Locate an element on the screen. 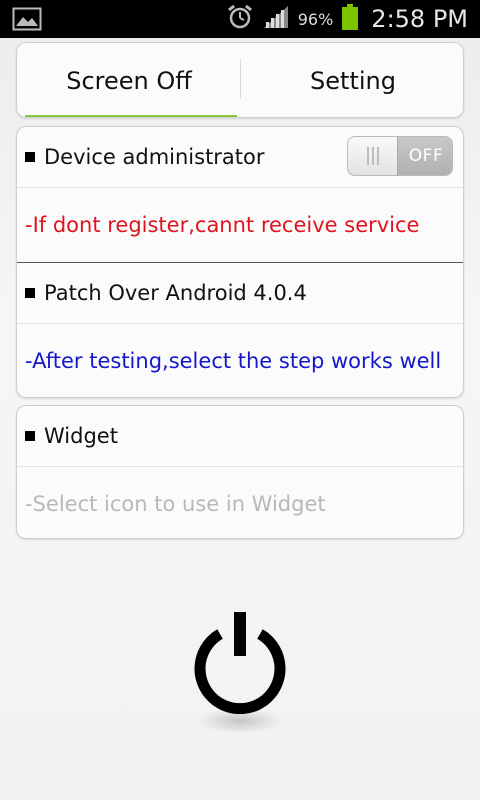  widget-description: -Select icon to use in Widget is located at coordinates (240, 502).